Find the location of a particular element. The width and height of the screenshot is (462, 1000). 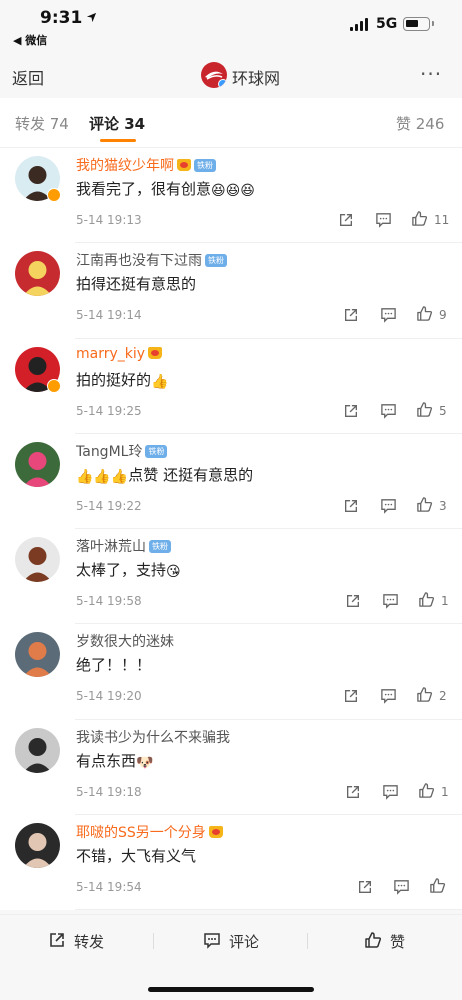

more-icon: ··· is located at coordinates (431, 74).